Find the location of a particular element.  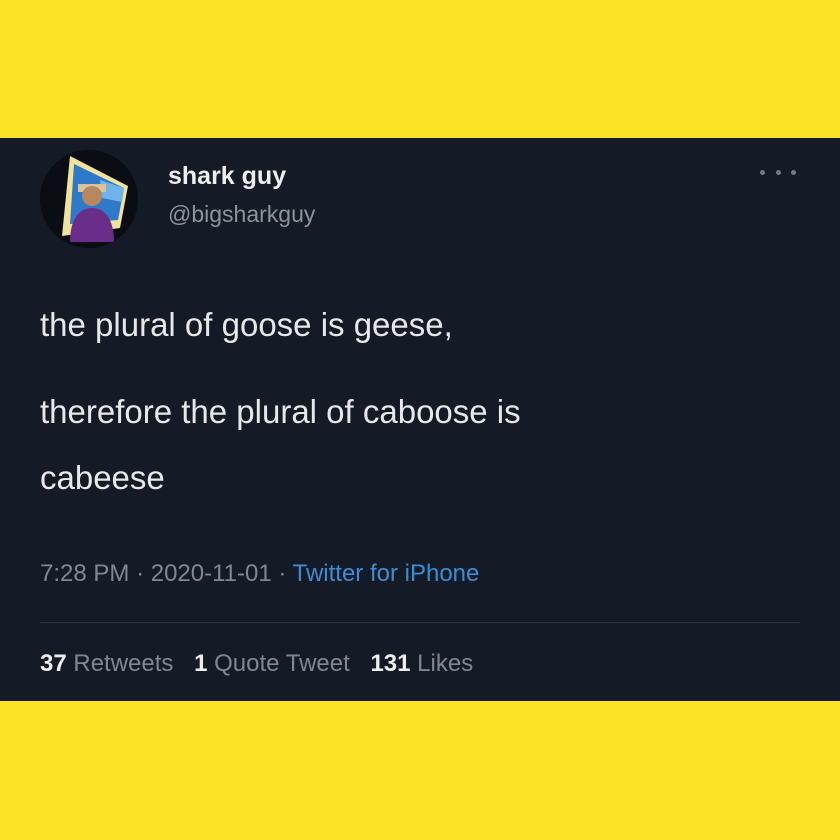

tweet-stats: 37 Retweets 1 Quote Tweet 131 Likes is located at coordinates (263, 664).